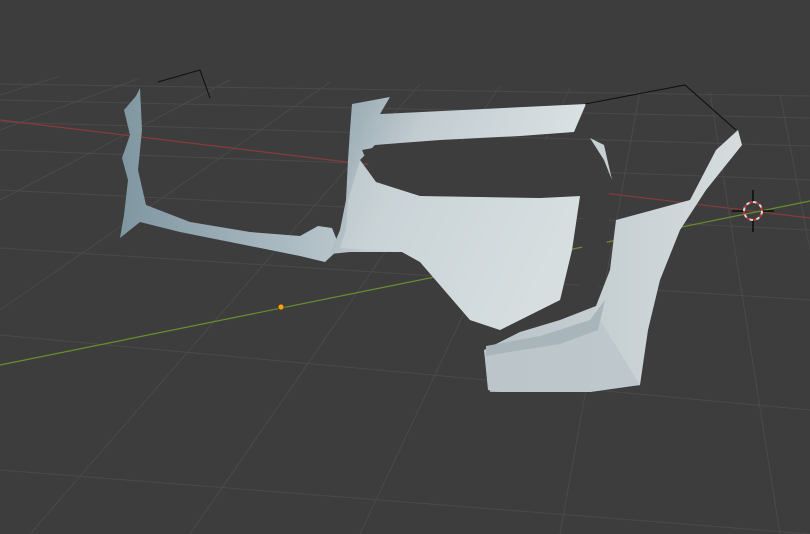  Describe the element at coordinates (281, 307) in the screenshot. I see `object-origin-icon` at that location.